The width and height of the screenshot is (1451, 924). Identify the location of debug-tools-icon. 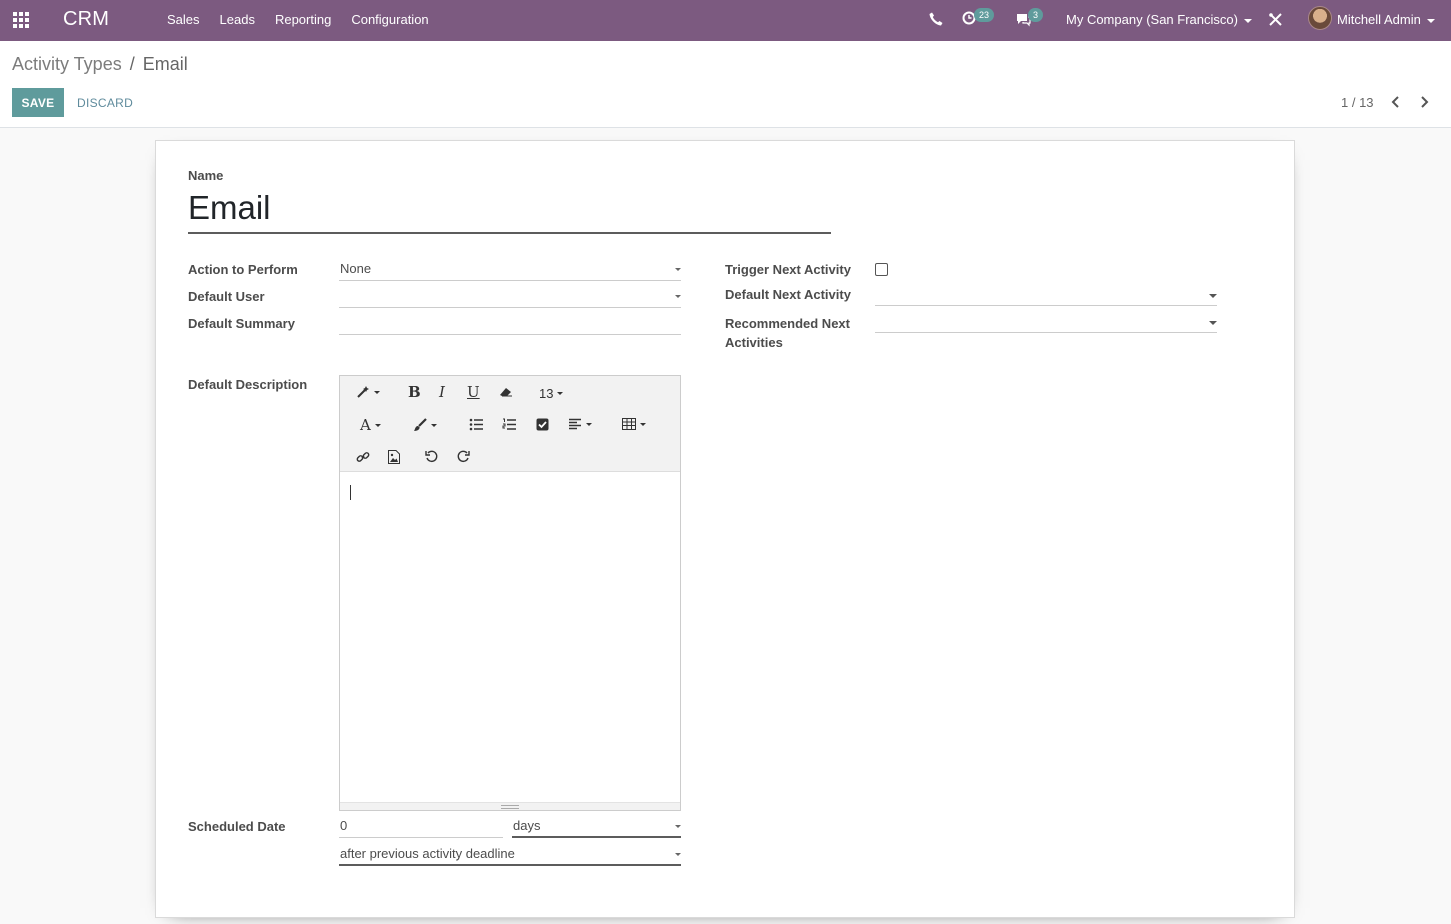
(1275, 19).